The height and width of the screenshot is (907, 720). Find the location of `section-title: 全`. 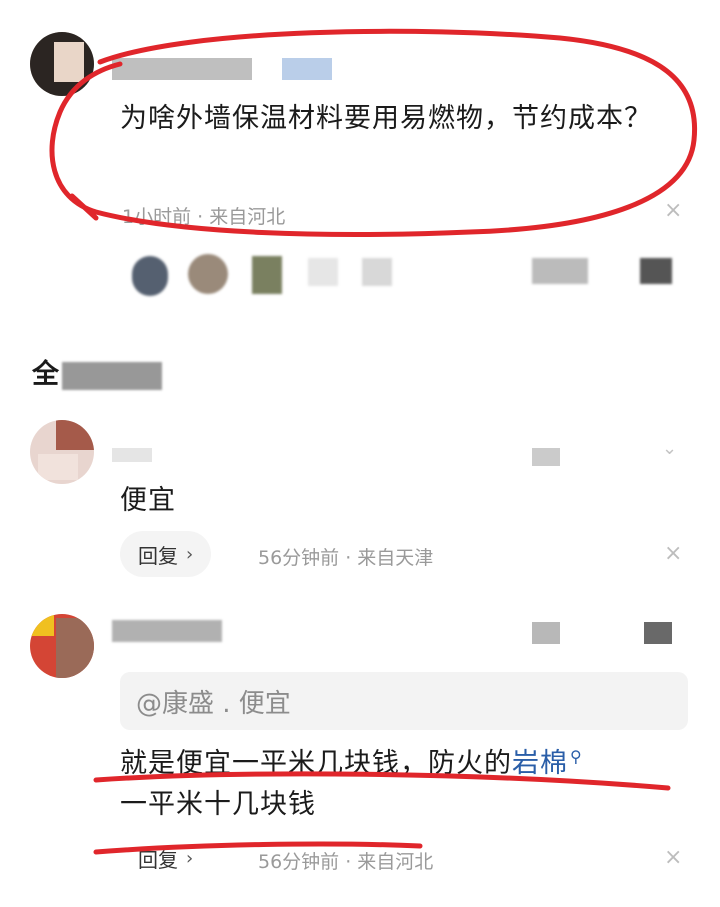

section-title: 全 is located at coordinates (46, 374).